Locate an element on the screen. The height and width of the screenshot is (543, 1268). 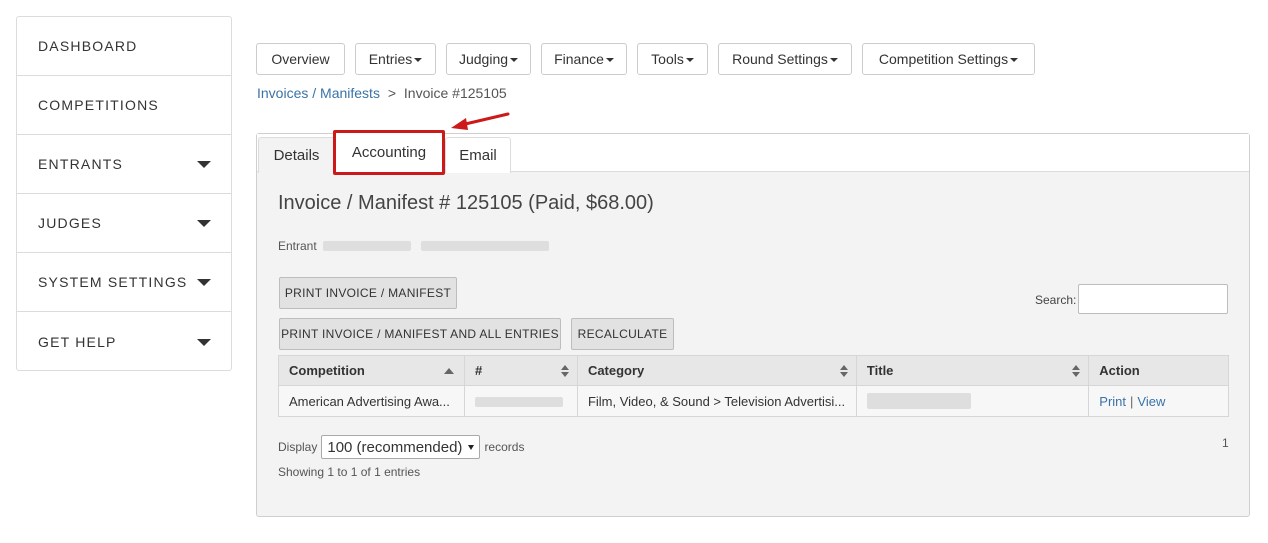
tab-label: Email is located at coordinates (478, 155).